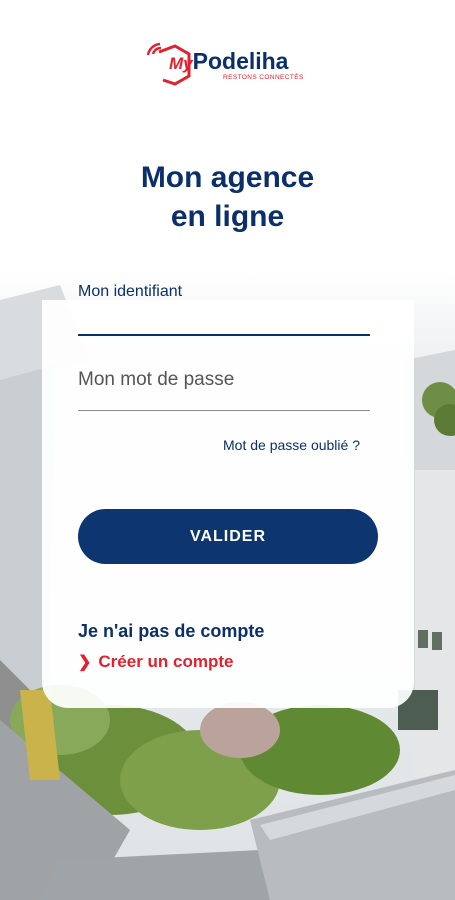  What do you see at coordinates (130, 291) in the screenshot?
I see `identifier-field-label: Mon identifiant` at bounding box center [130, 291].